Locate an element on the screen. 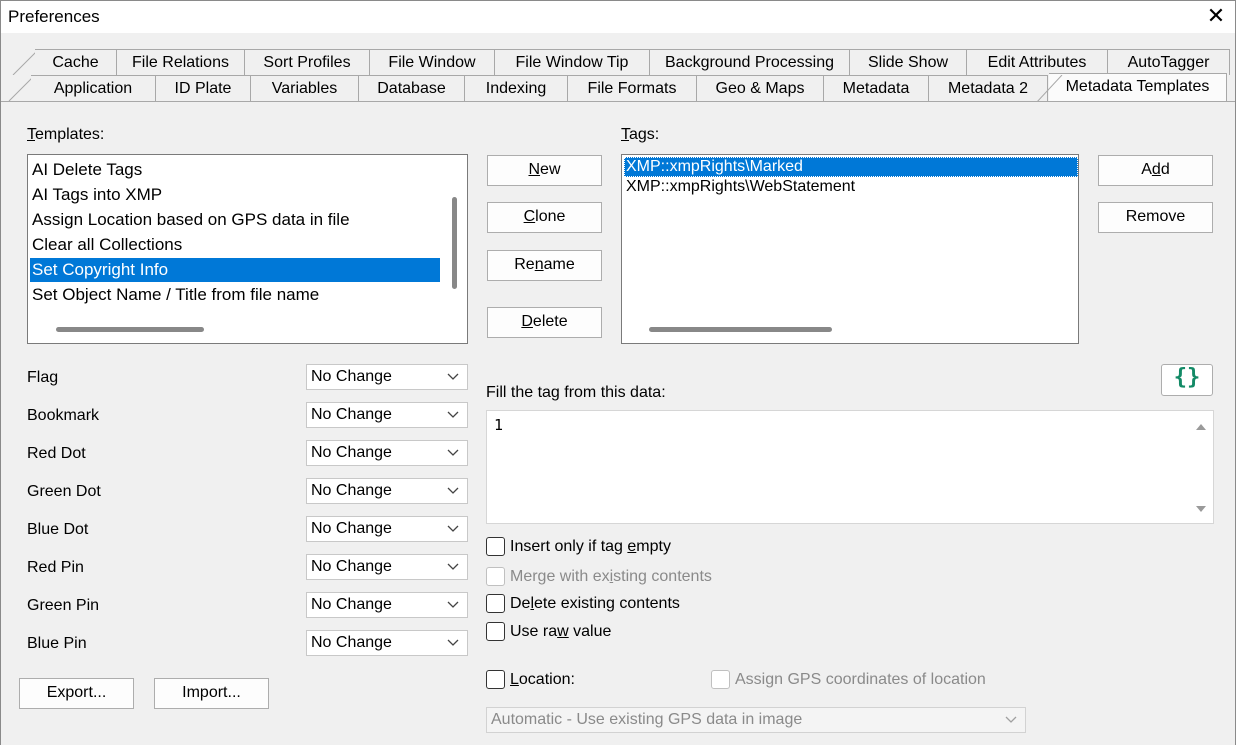  clone-button: Clone is located at coordinates (544, 217).